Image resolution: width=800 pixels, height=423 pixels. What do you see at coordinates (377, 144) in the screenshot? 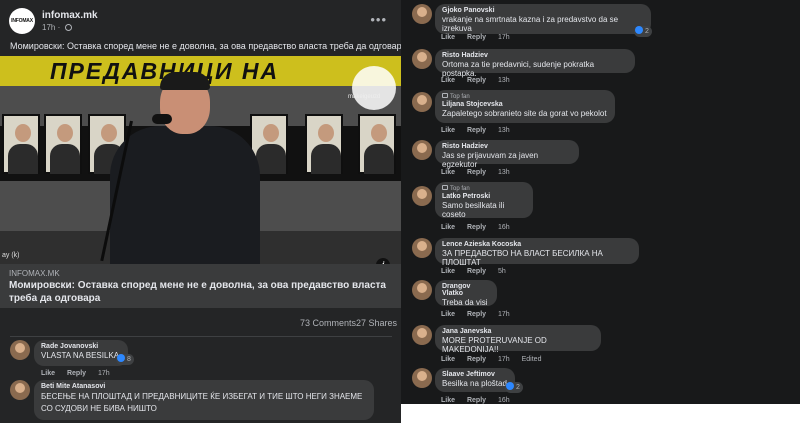
I see `candidate-photo` at bounding box center [377, 144].